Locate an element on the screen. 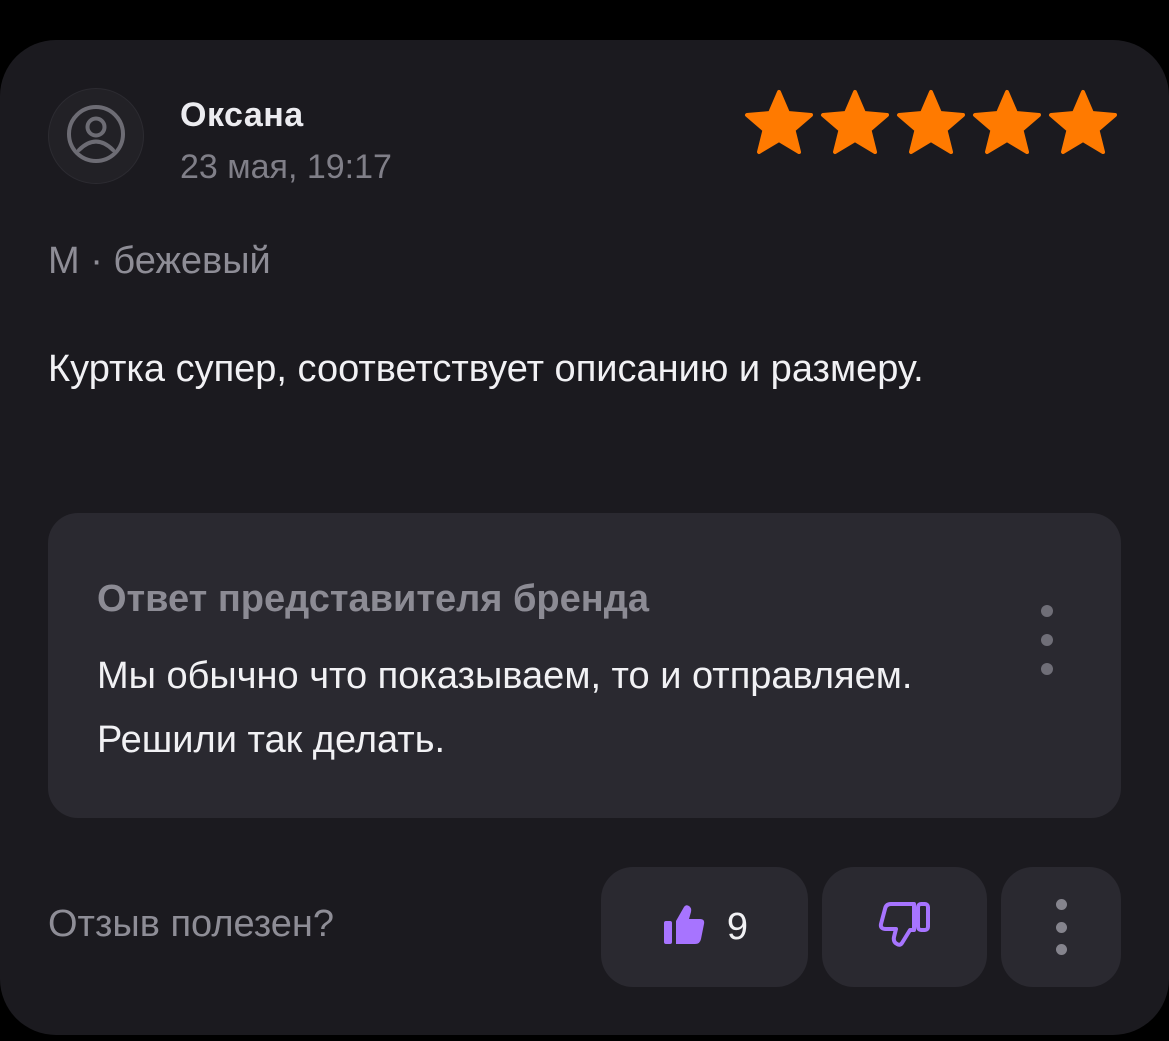 This screenshot has width=1169, height=1041. like-button: 9 is located at coordinates (704, 927).